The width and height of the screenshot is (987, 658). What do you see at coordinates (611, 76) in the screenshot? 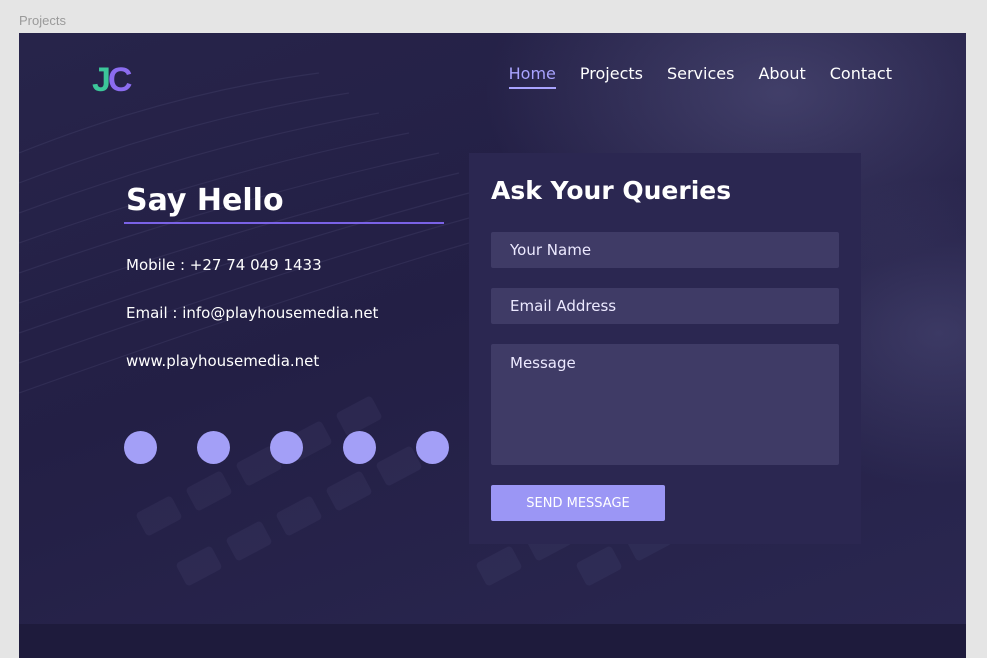
I see `nav-projects: Projects` at bounding box center [611, 76].